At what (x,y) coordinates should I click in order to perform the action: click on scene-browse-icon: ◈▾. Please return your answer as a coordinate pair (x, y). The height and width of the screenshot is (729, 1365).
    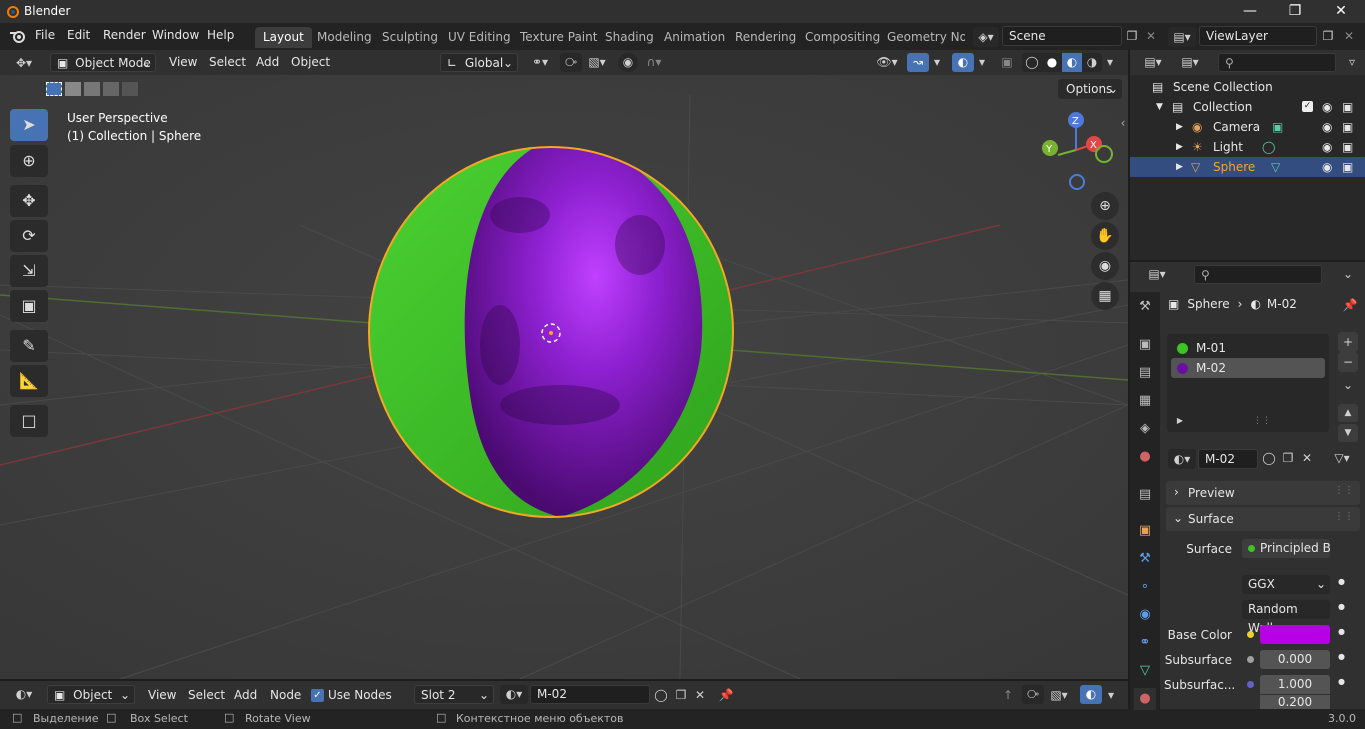
    Looking at the image, I should click on (986, 37).